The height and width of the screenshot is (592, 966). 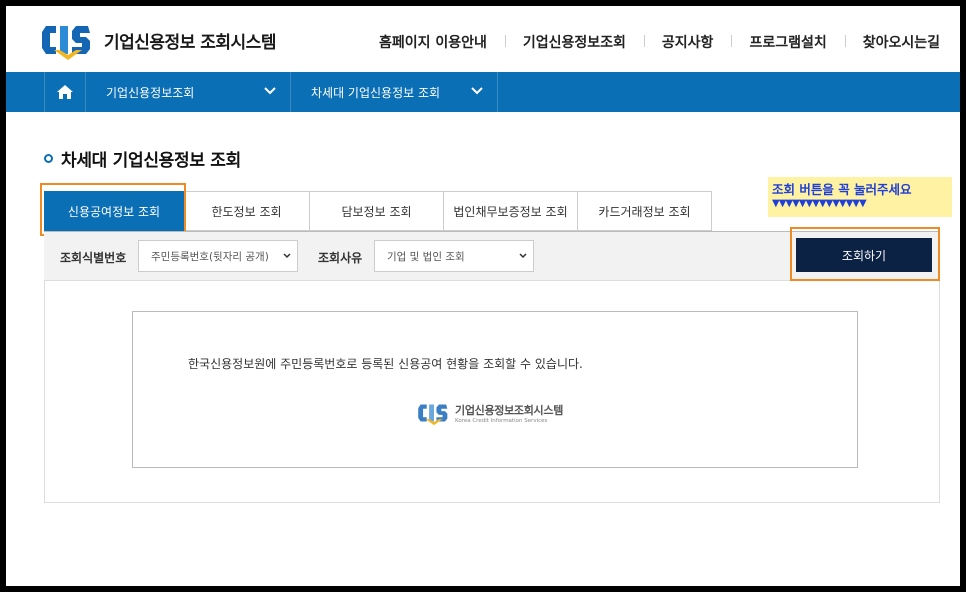 I want to click on home-button, so click(x=65, y=92).